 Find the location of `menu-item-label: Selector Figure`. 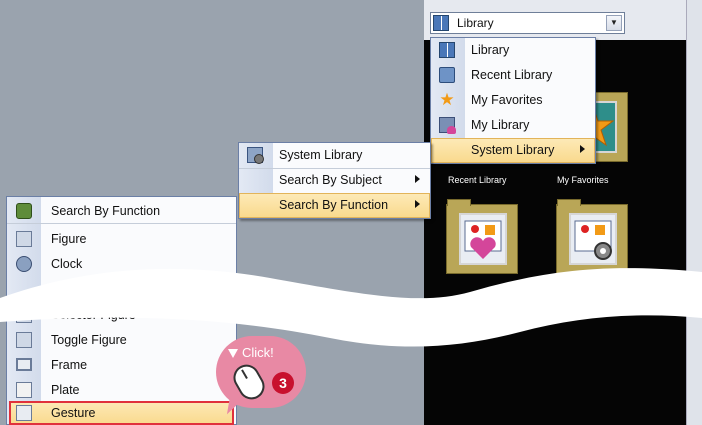

menu-item-label: Selector Figure is located at coordinates (93, 315).